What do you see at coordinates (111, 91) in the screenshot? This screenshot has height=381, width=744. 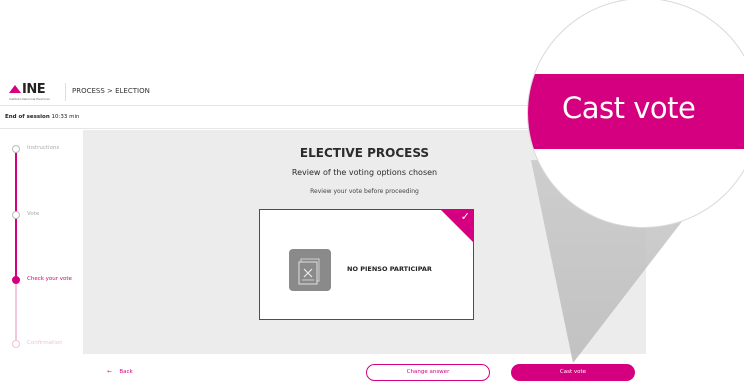 I see `breadcrumb: PROCESS > ELECTION` at bounding box center [111, 91].